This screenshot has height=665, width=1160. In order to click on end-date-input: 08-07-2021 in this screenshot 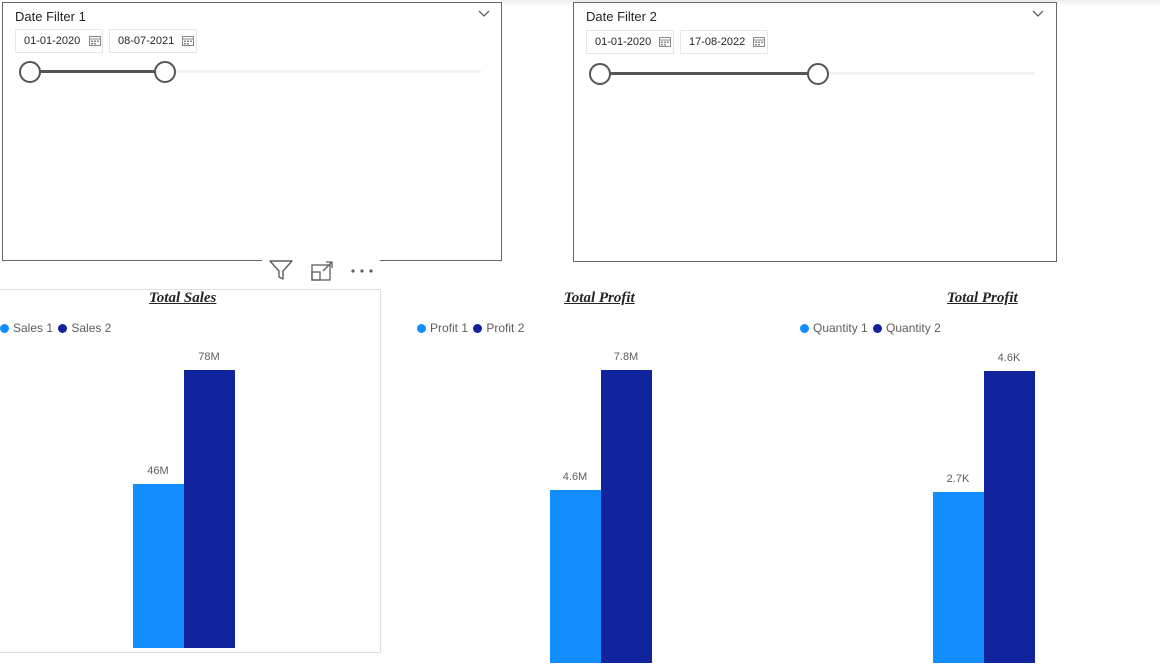, I will do `click(153, 41)`.